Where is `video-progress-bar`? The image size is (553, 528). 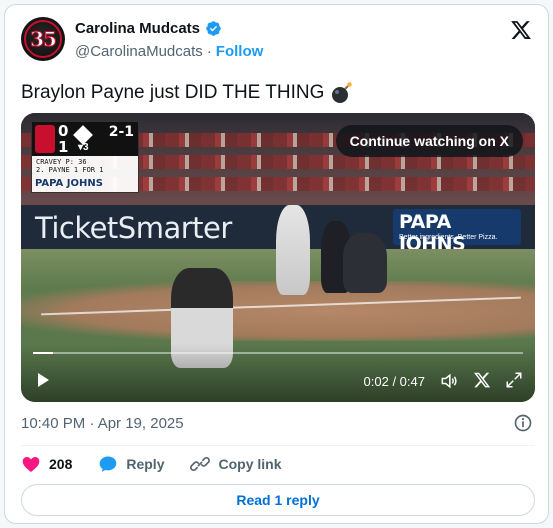
video-progress-bar is located at coordinates (278, 353).